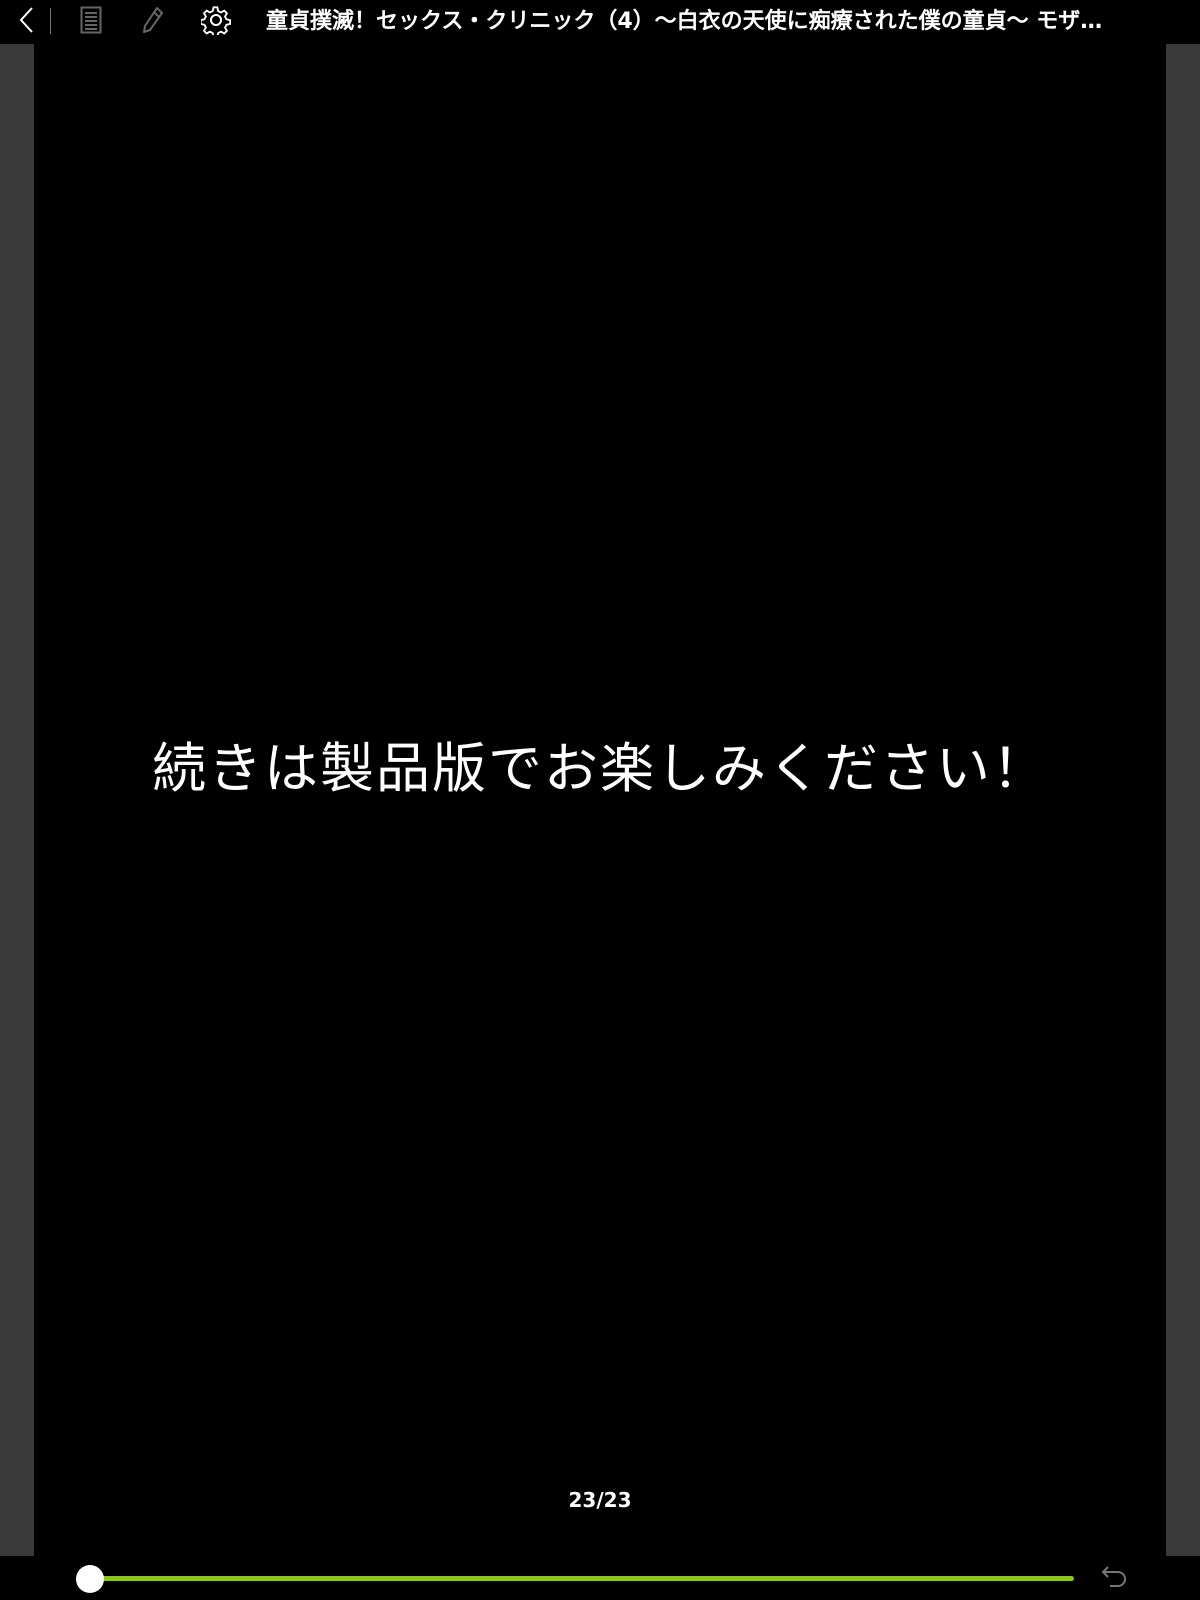 The image size is (1200, 1600). Describe the element at coordinates (582, 1578) in the screenshot. I see `page-slider-track` at that location.